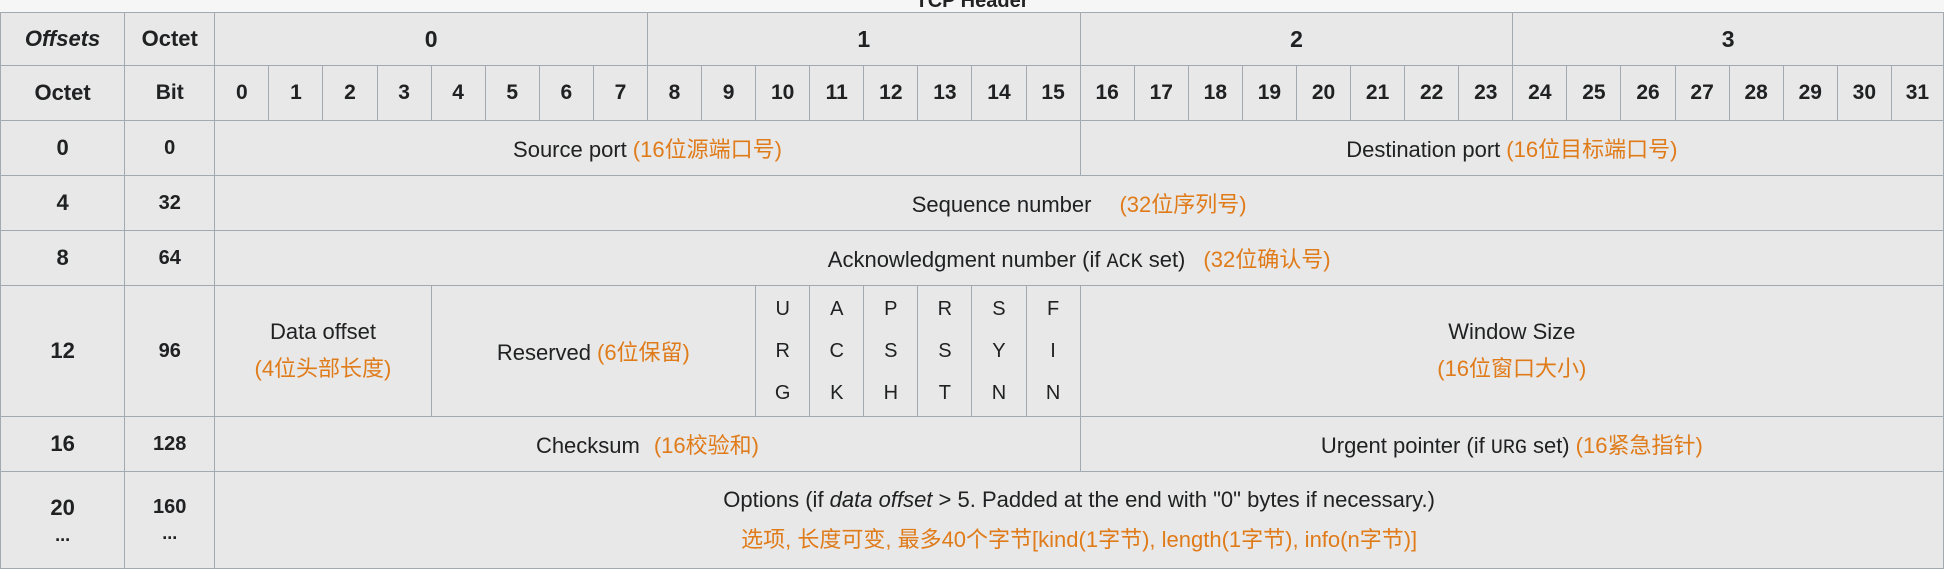  I want to click on flag-letter: T, so click(944, 393).